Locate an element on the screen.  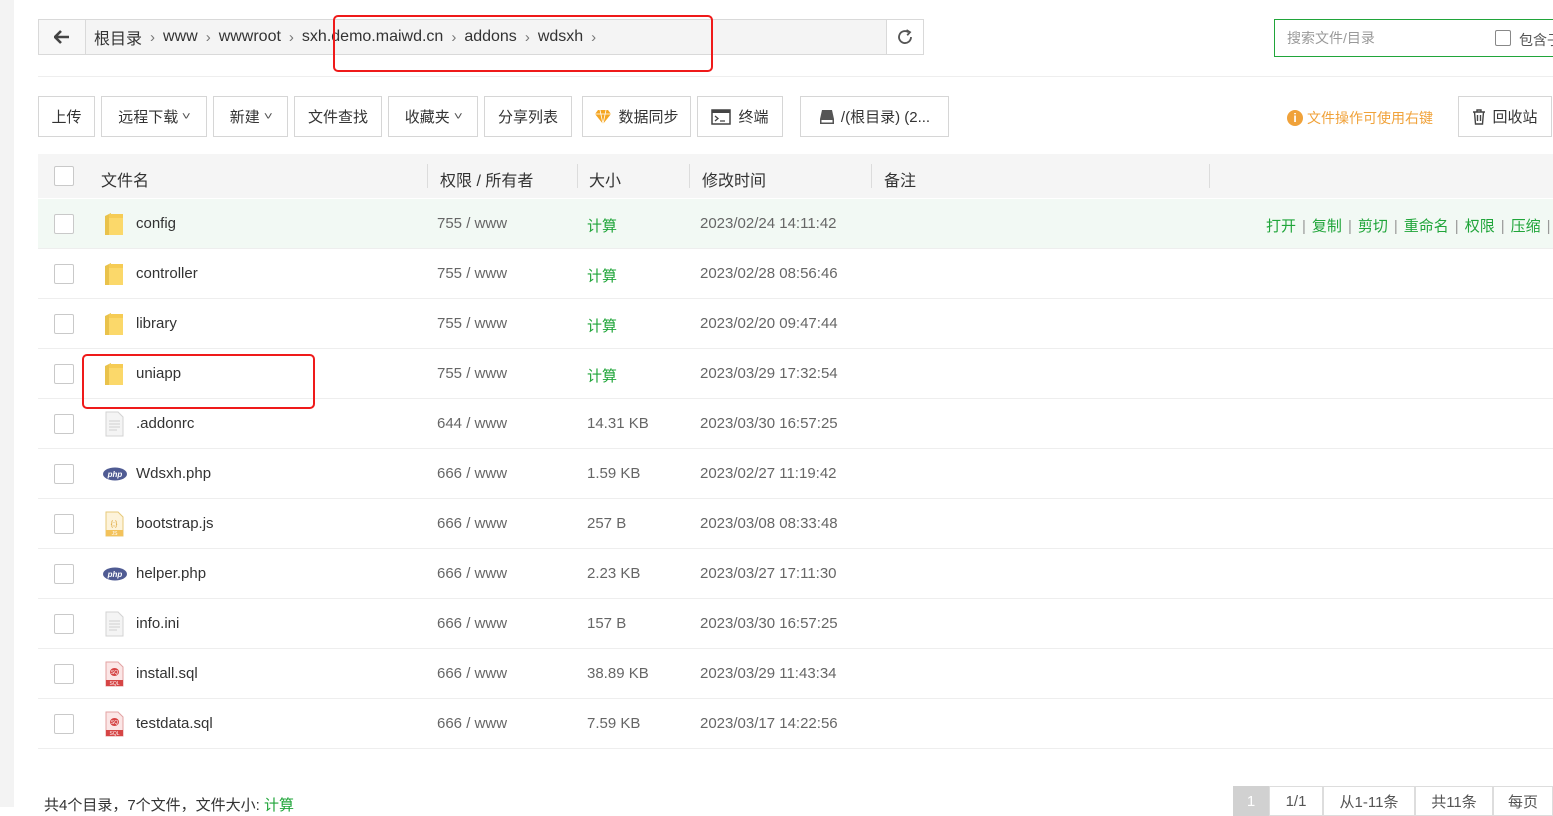
page-range: 从1-11条 is located at coordinates (1369, 801).